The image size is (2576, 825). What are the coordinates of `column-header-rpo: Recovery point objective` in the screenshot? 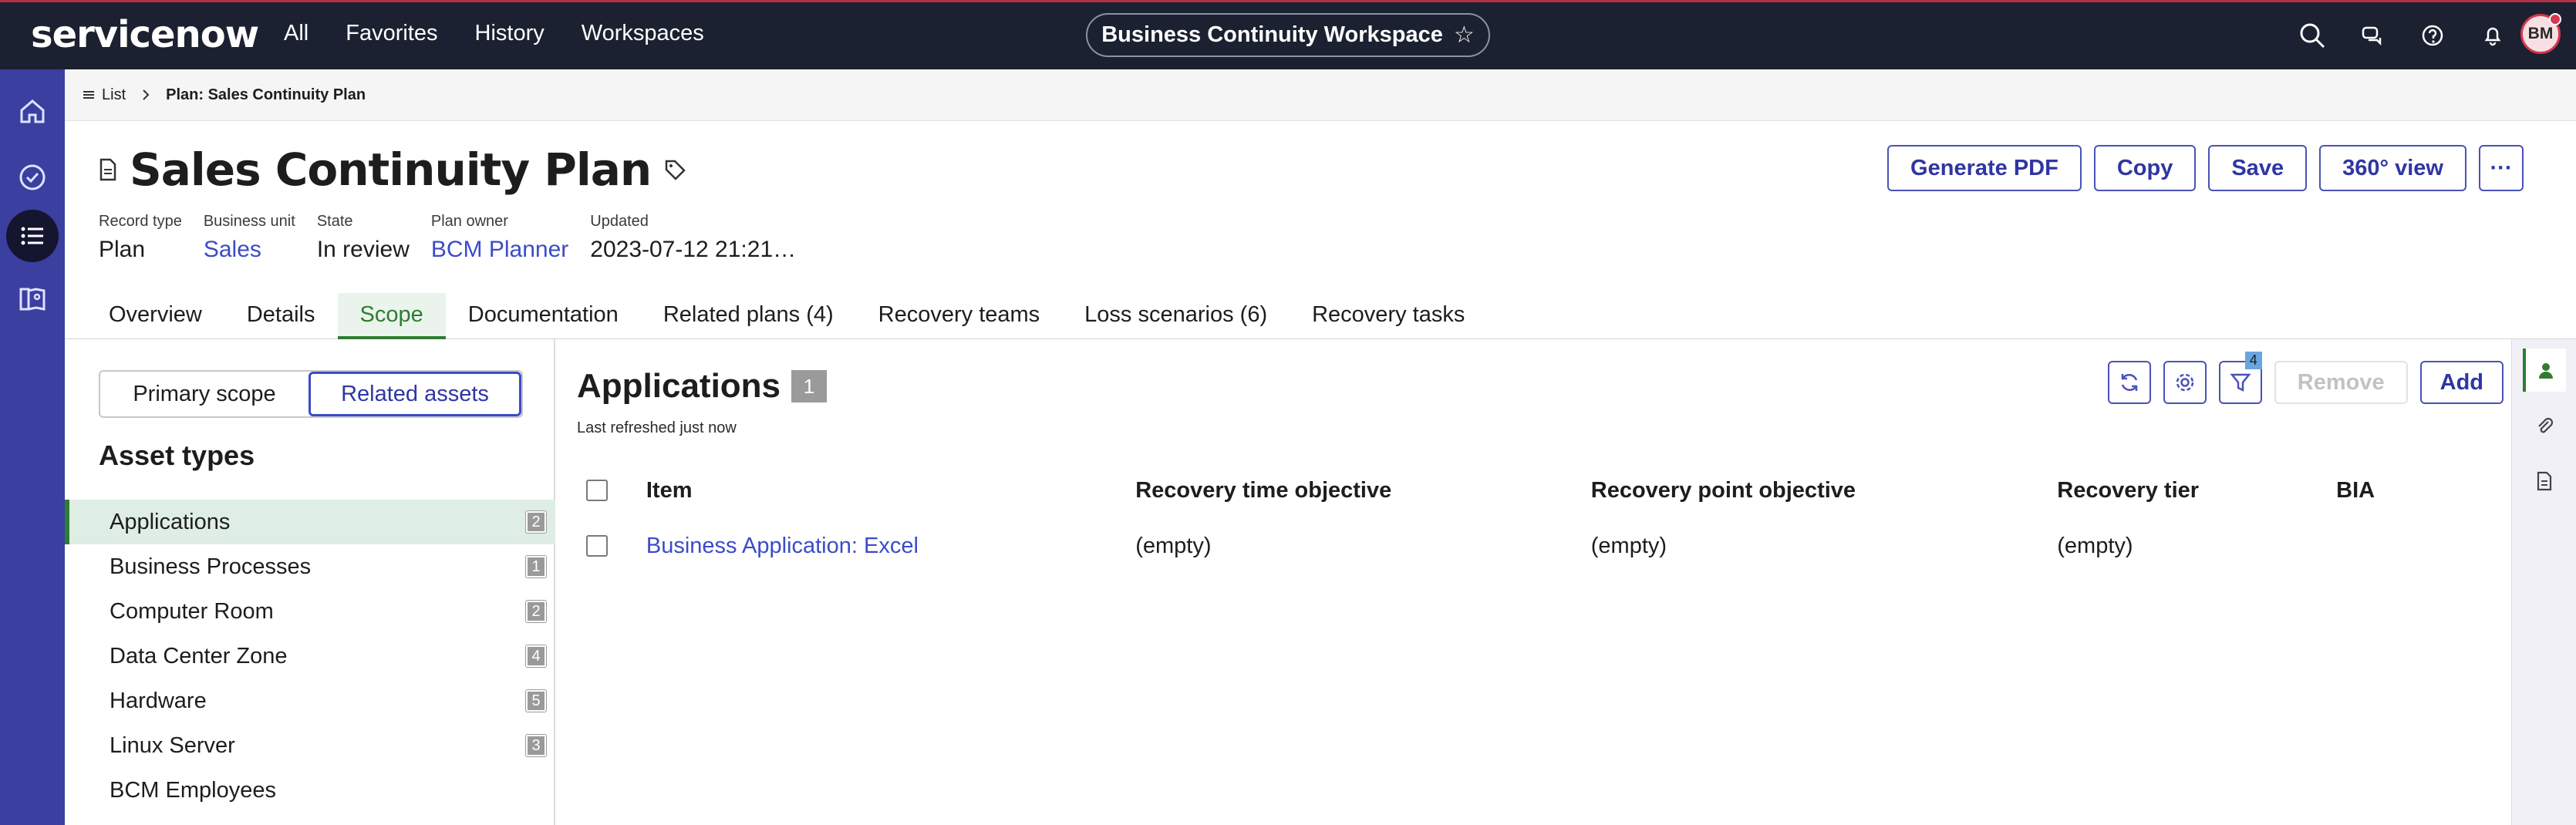 It's located at (1824, 490).